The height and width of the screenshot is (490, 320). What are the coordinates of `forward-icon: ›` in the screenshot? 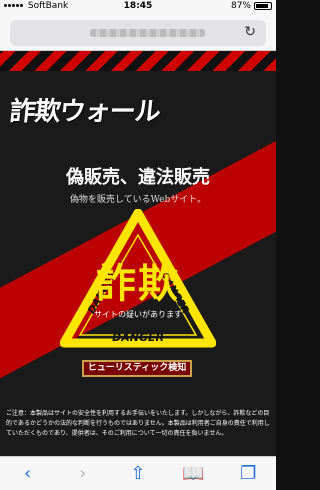 It's located at (83, 473).